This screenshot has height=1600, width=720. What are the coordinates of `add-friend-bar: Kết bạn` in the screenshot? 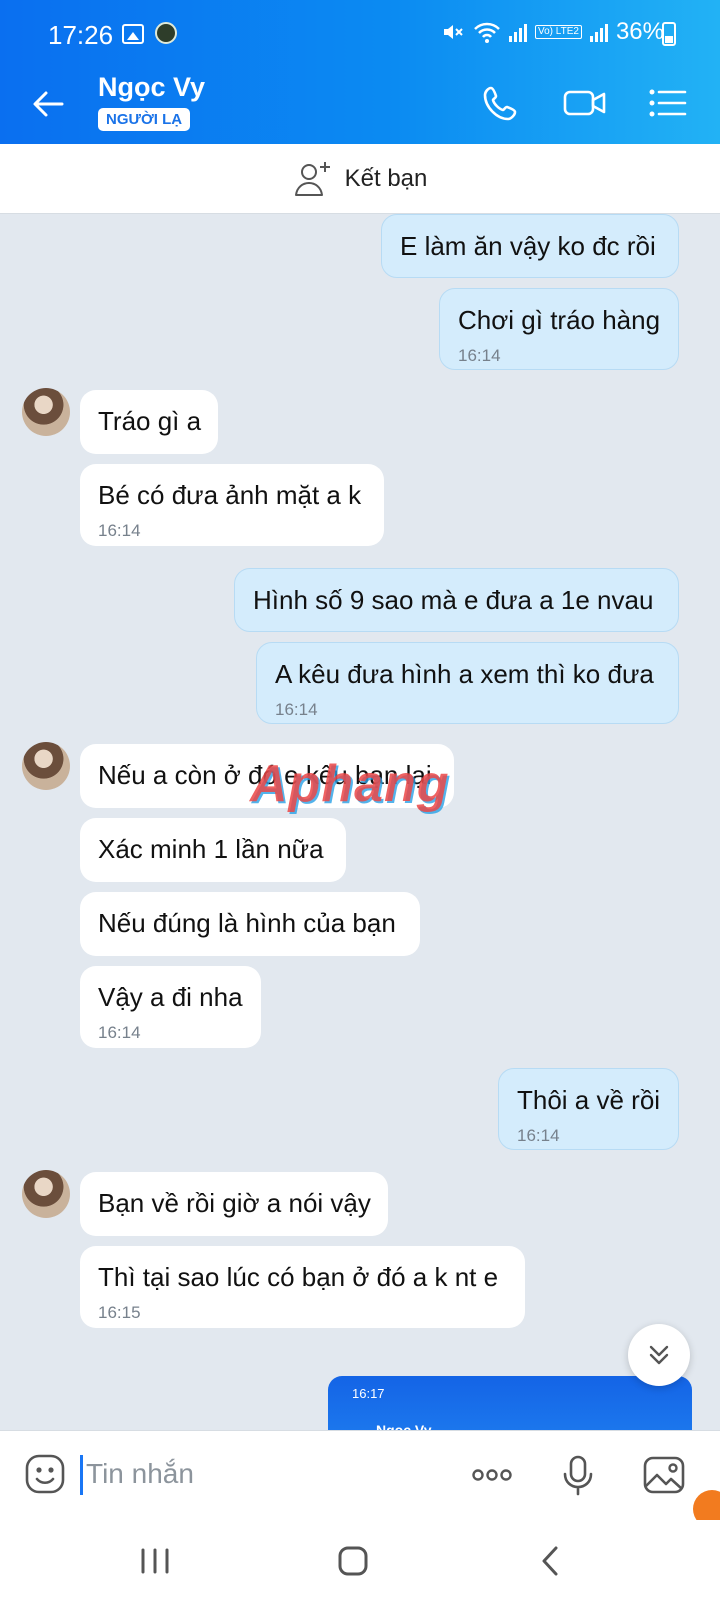 It's located at (360, 179).